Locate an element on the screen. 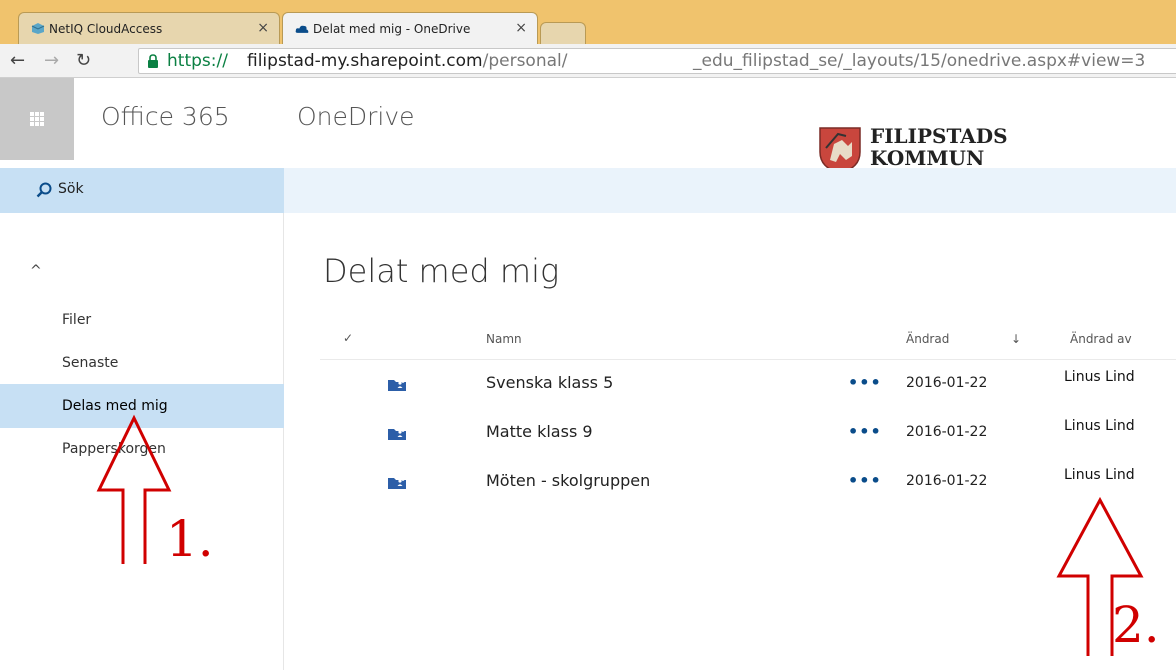  browser-tab-onedrive: Delat med mig - OneDrive × is located at coordinates (410, 28).